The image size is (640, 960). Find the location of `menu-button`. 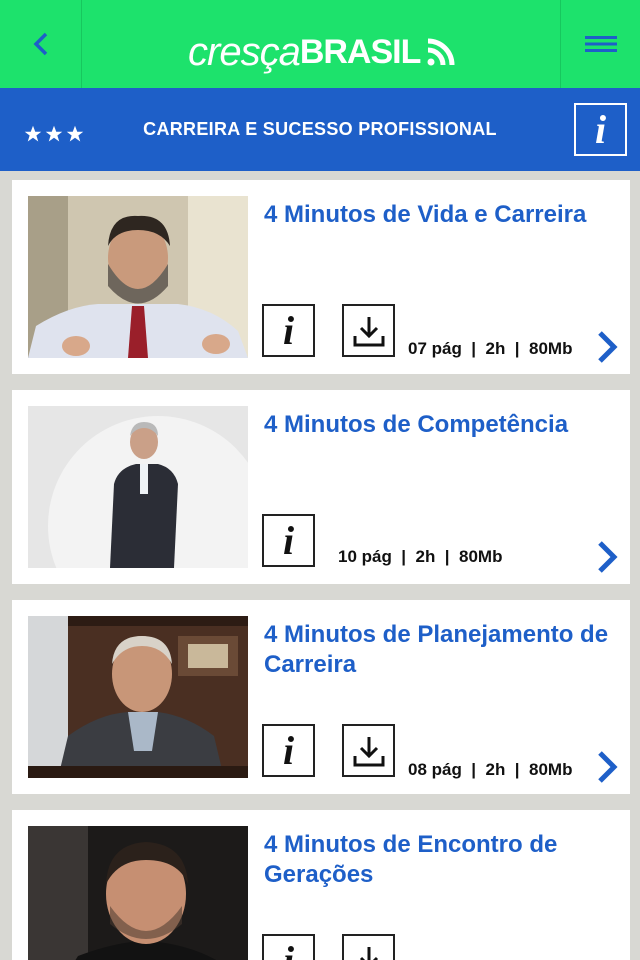

menu-button is located at coordinates (600, 44).